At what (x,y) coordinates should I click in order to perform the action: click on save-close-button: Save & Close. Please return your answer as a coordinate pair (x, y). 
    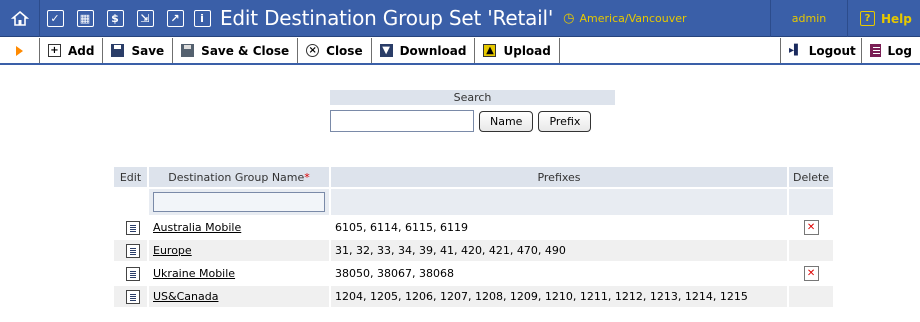
    Looking at the image, I should click on (236, 50).